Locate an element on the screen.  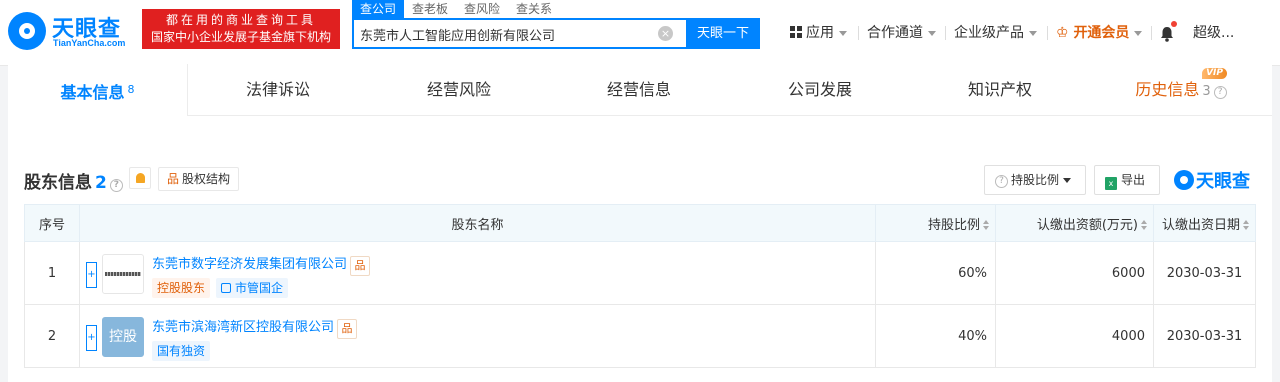
shareholder-name: 东莞市数字经济发展集团有限公司品 is located at coordinates (261, 264).